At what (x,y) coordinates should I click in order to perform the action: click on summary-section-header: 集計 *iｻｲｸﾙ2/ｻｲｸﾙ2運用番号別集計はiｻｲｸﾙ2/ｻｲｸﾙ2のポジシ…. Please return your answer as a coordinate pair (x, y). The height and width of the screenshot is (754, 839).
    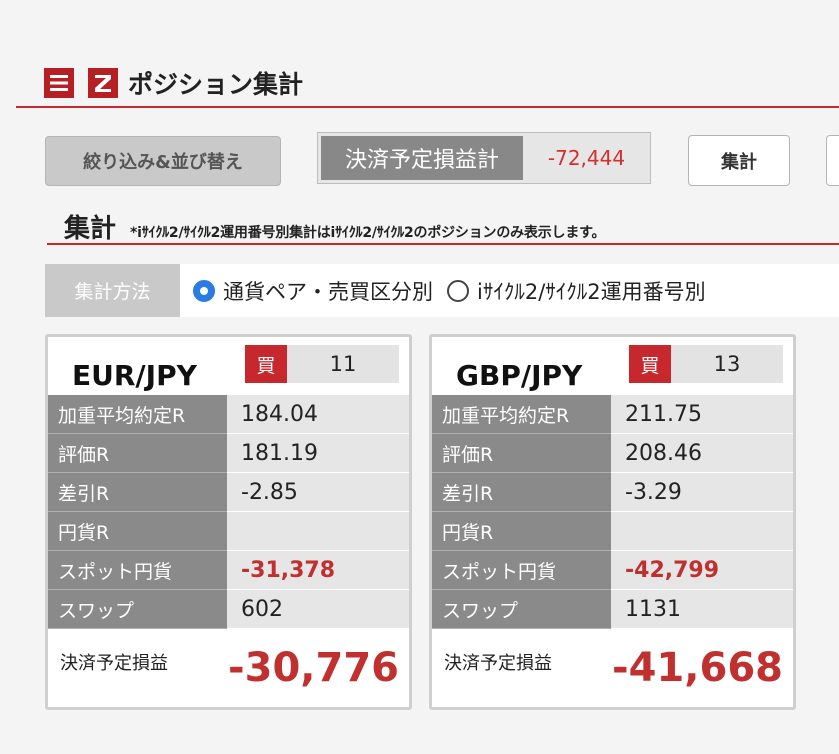
    Looking at the image, I should click on (335, 226).